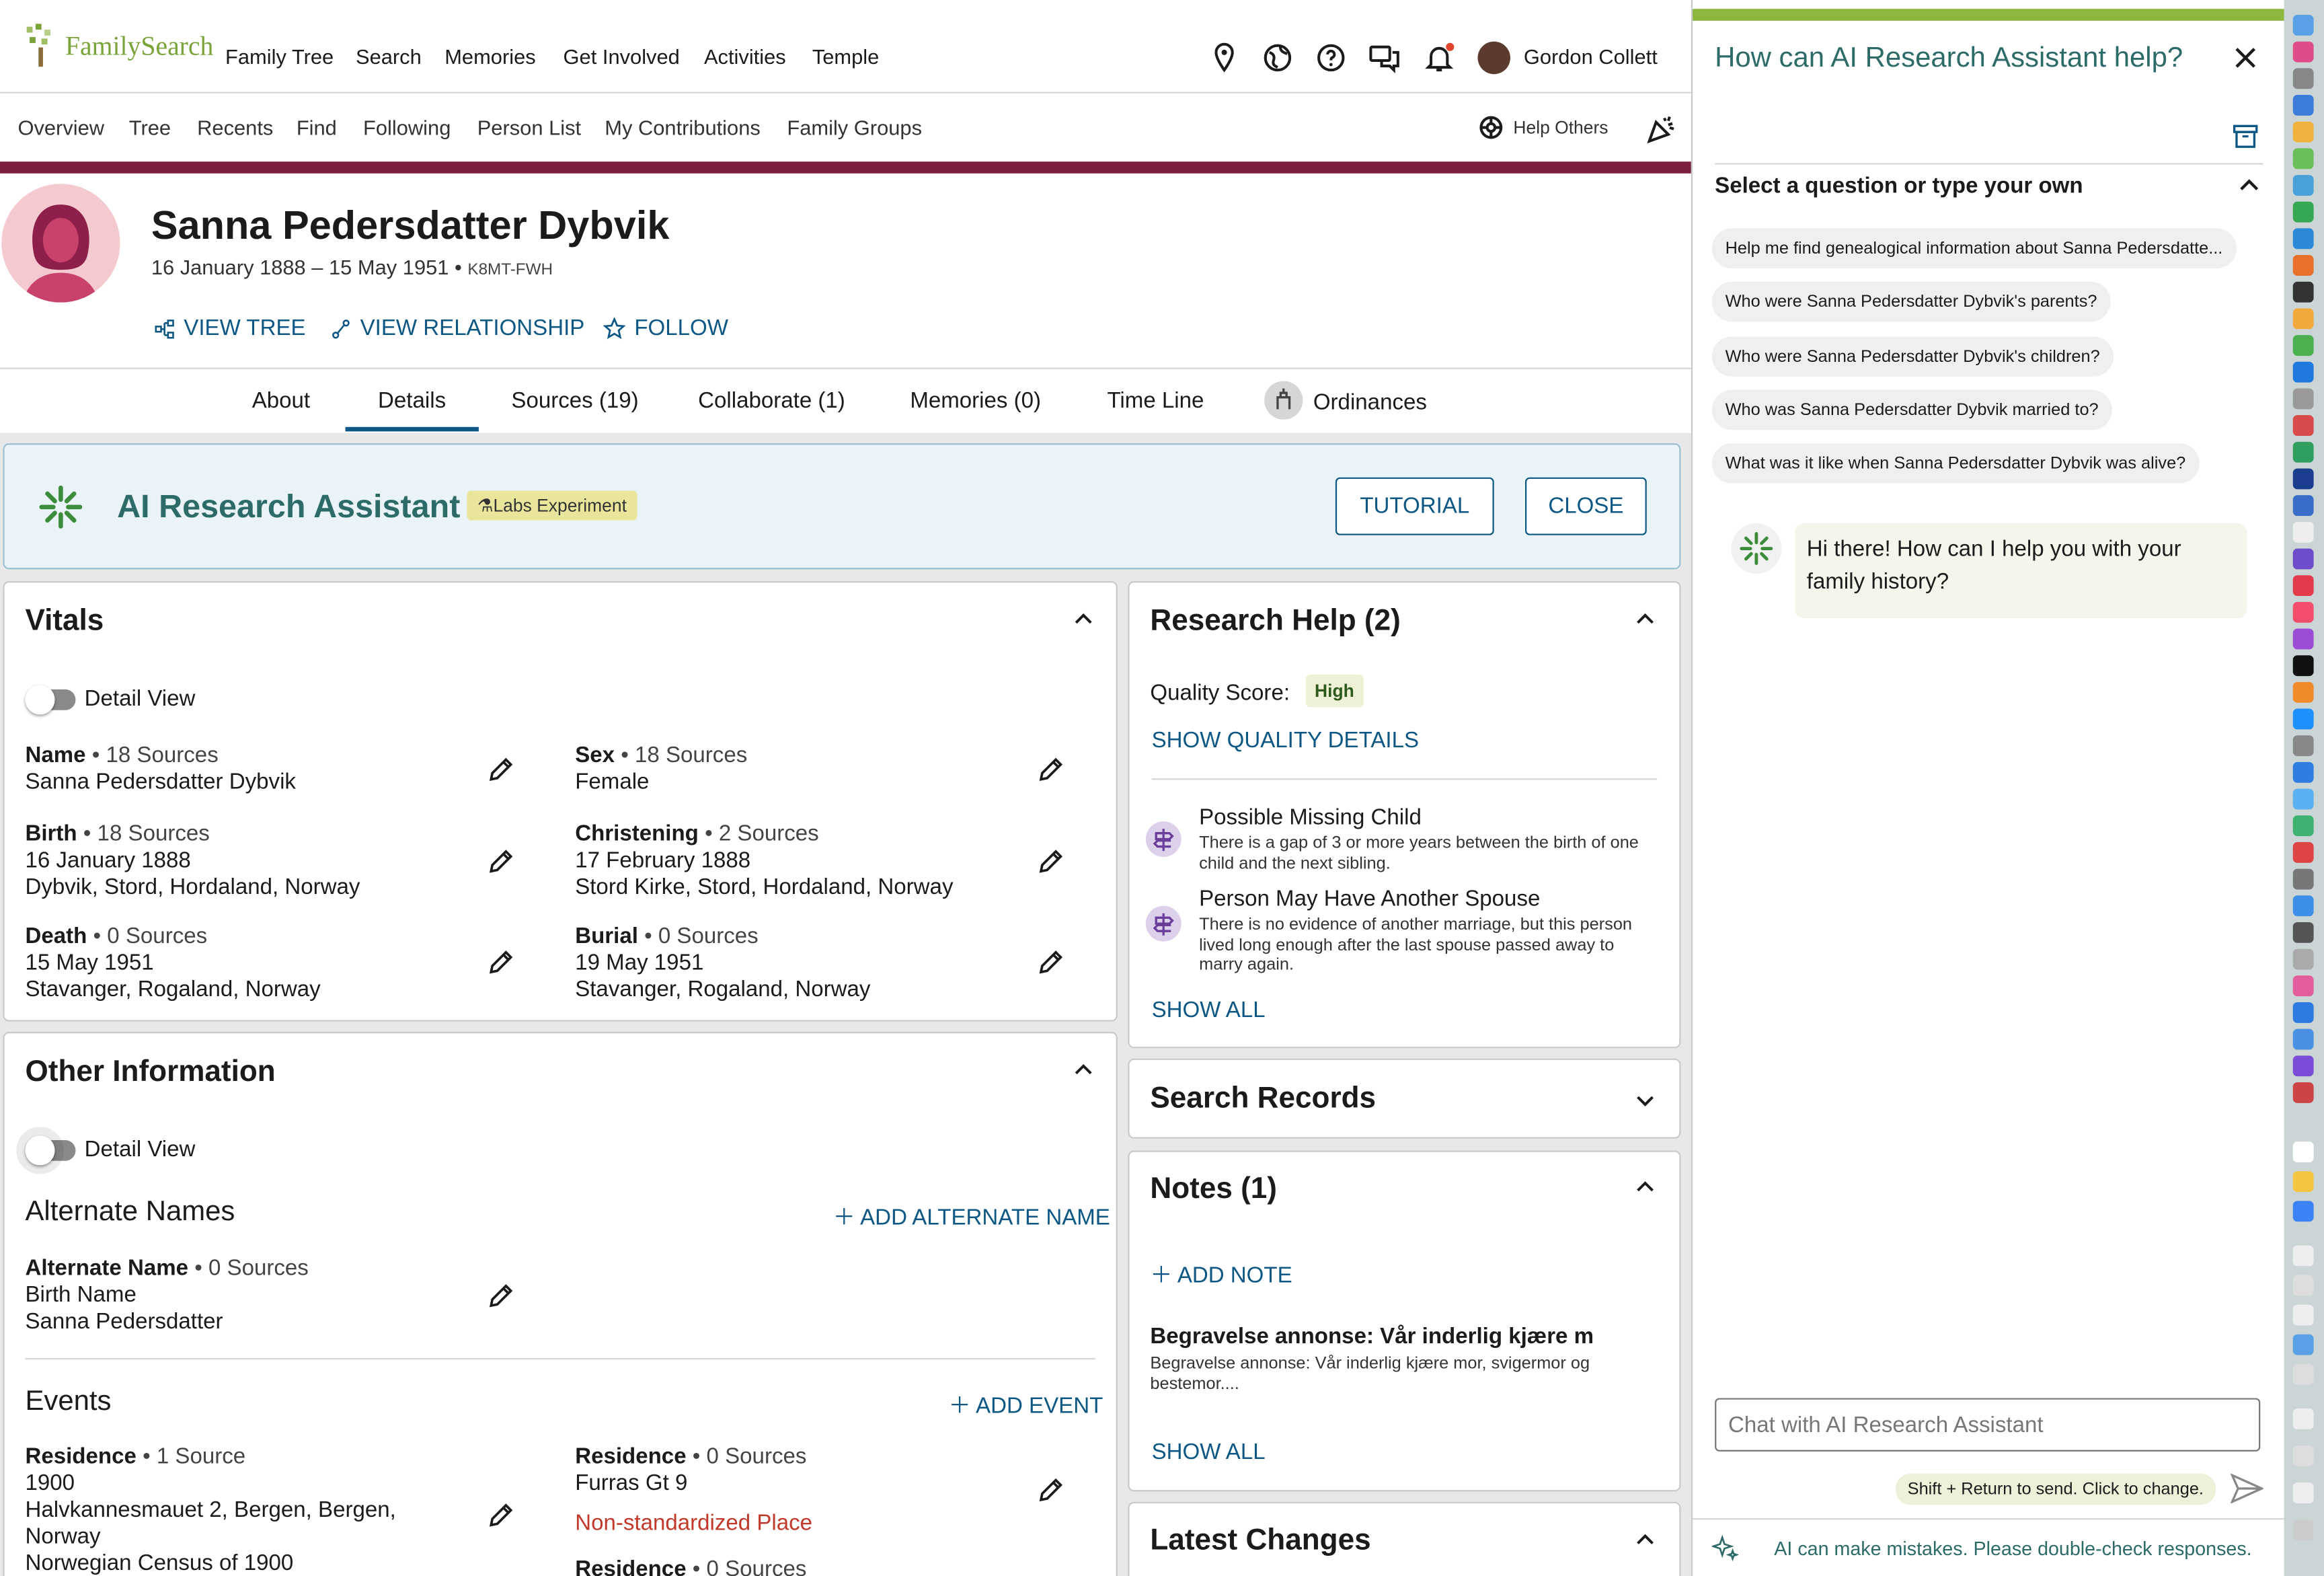  I want to click on event-sources: • 1 Source, so click(191, 1456).